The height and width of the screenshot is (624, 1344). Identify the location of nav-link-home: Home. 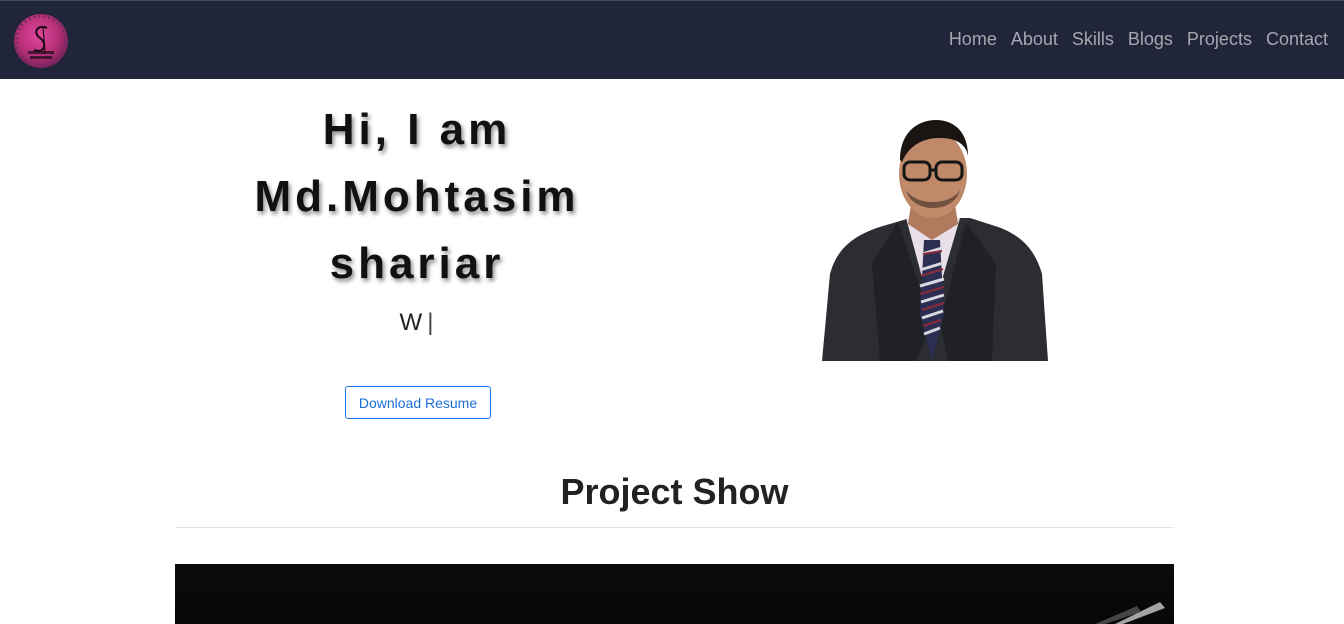
(973, 39).